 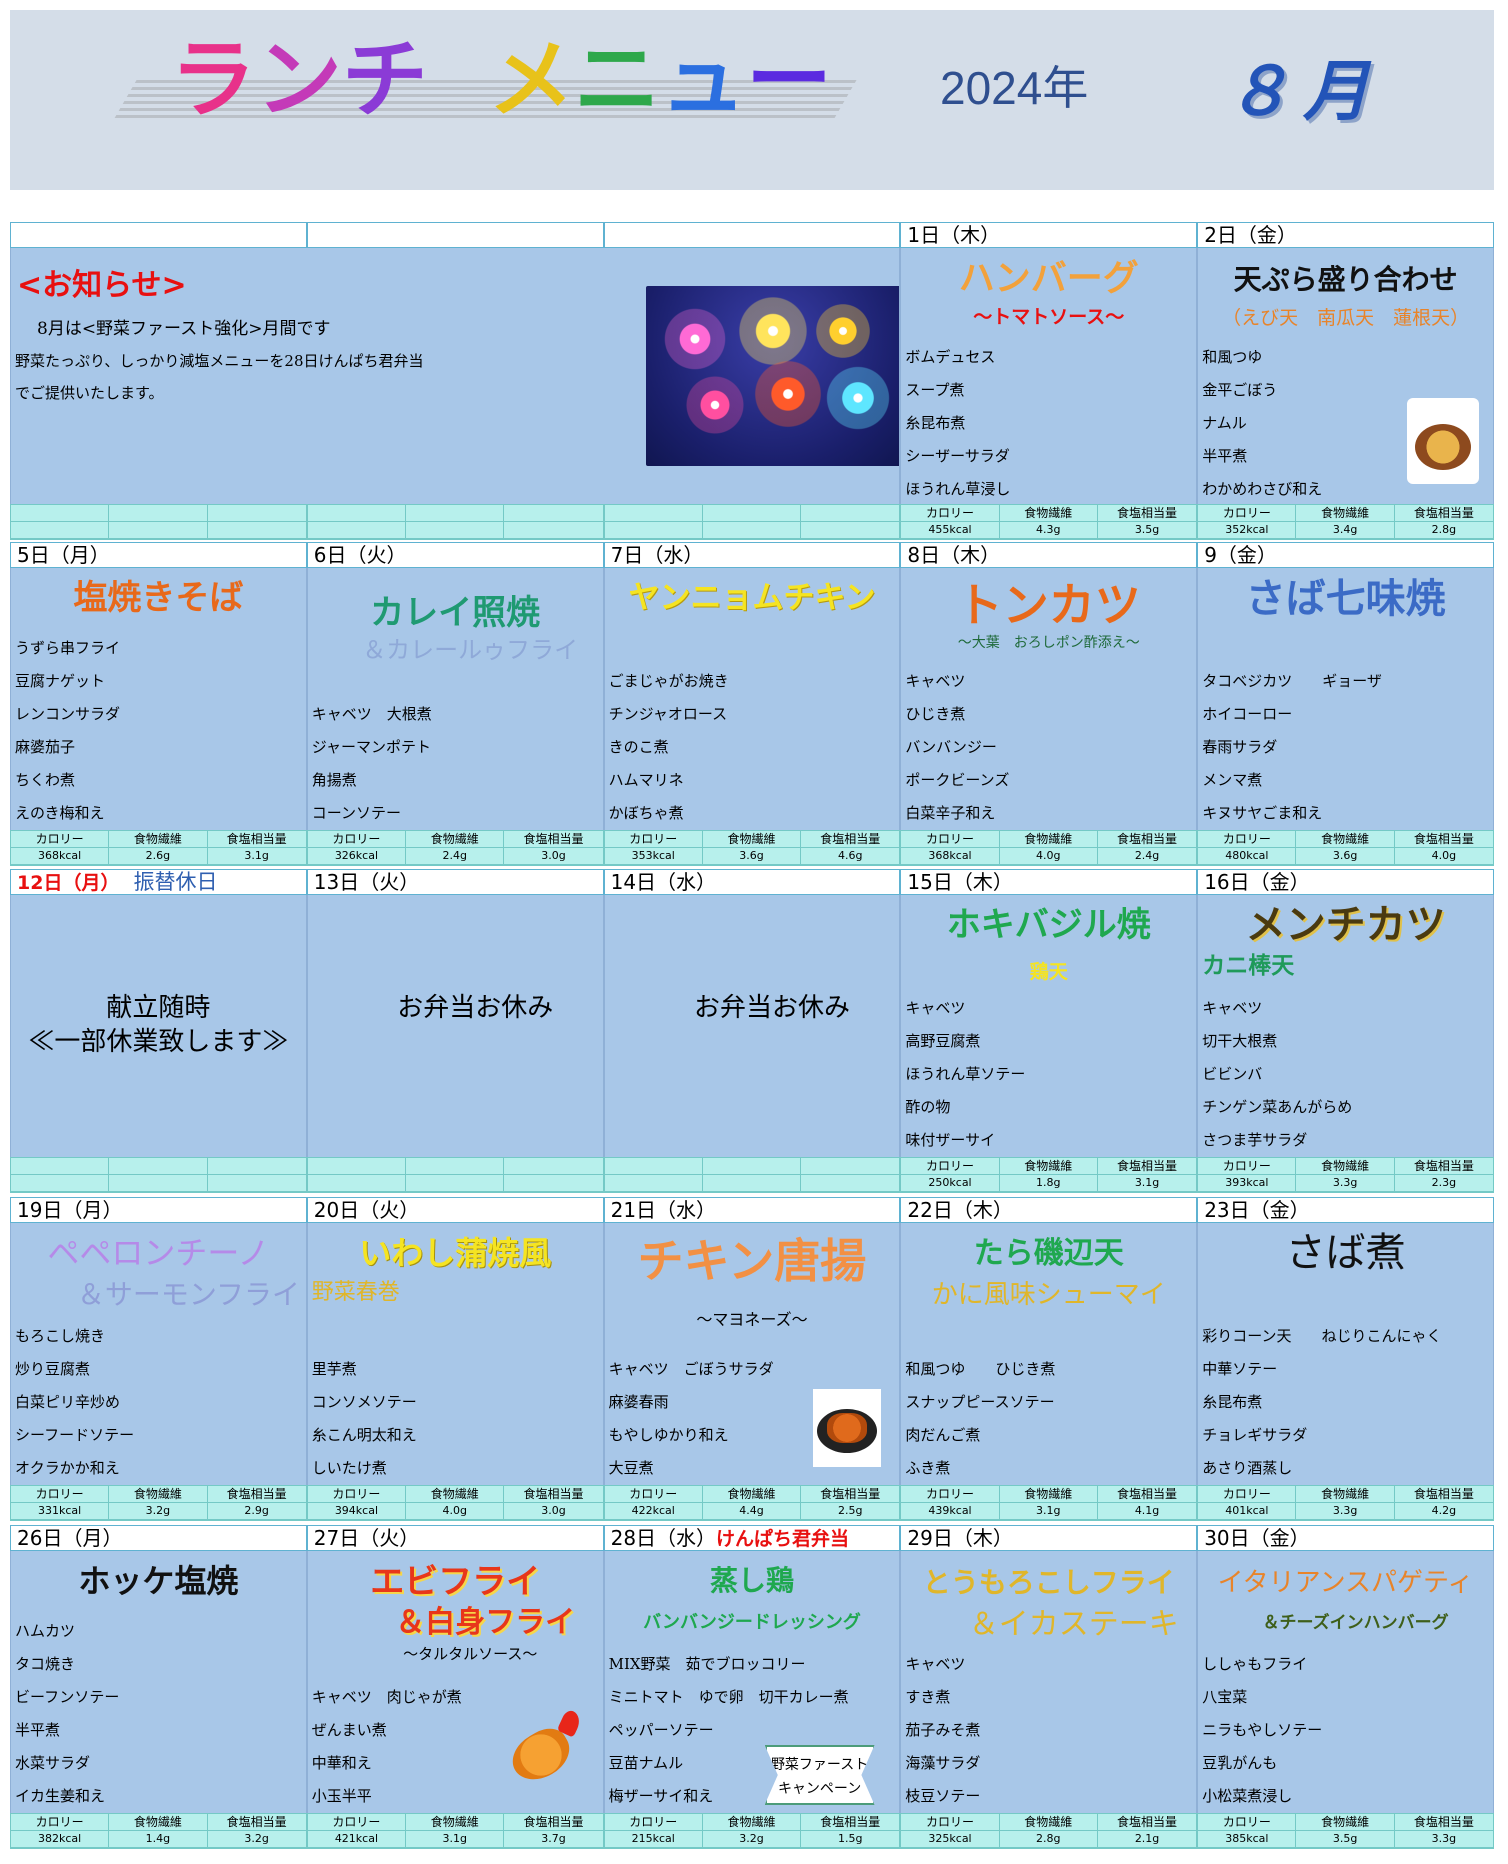 What do you see at coordinates (1240, 390) in the screenshot?
I see `side-dish: 金平ごぼう` at bounding box center [1240, 390].